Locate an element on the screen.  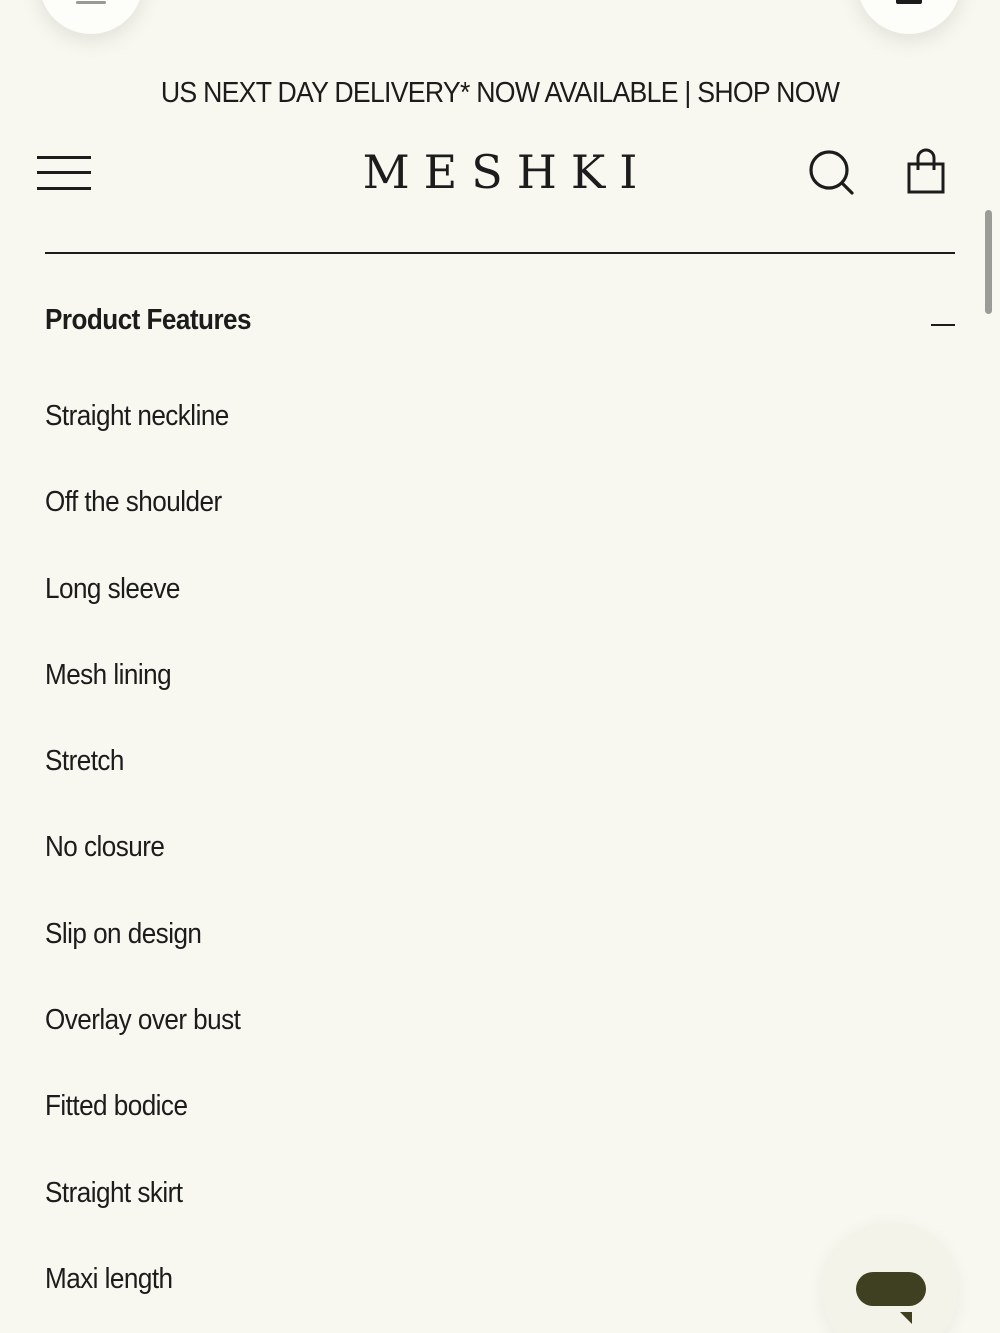
site-header: MESHKI is located at coordinates (500, 175).